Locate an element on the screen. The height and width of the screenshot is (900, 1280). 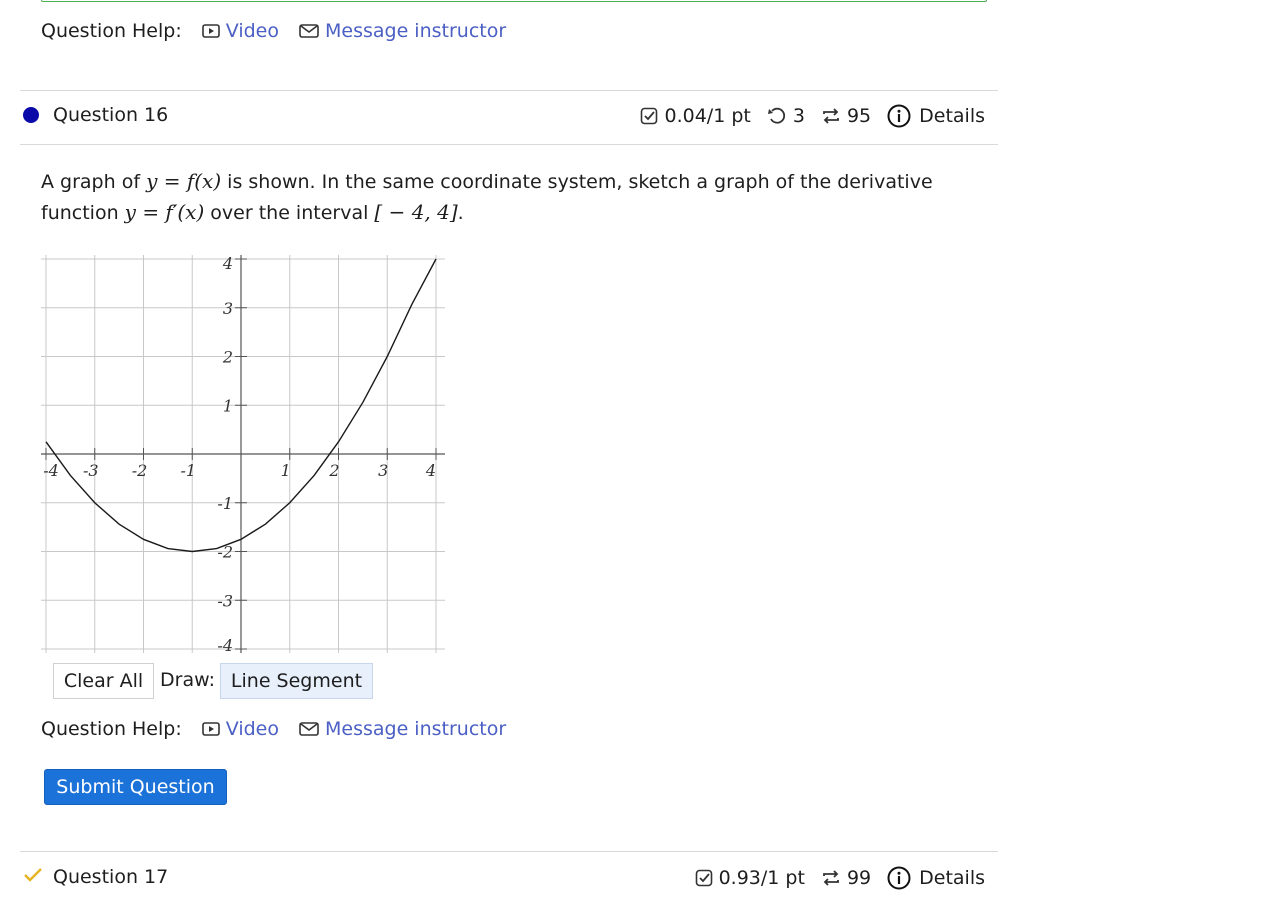
question-16-attempts: 95 is located at coordinates (859, 116).